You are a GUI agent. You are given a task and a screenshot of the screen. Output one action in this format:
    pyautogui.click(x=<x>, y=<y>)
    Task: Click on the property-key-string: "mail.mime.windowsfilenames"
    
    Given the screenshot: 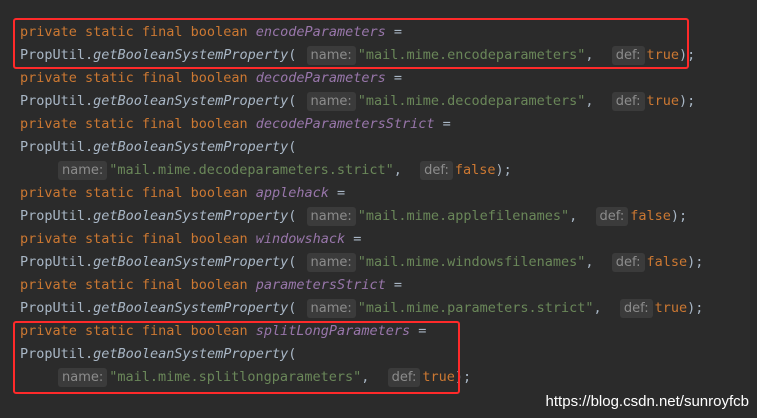 What is the action you would take?
    pyautogui.click(x=471, y=262)
    